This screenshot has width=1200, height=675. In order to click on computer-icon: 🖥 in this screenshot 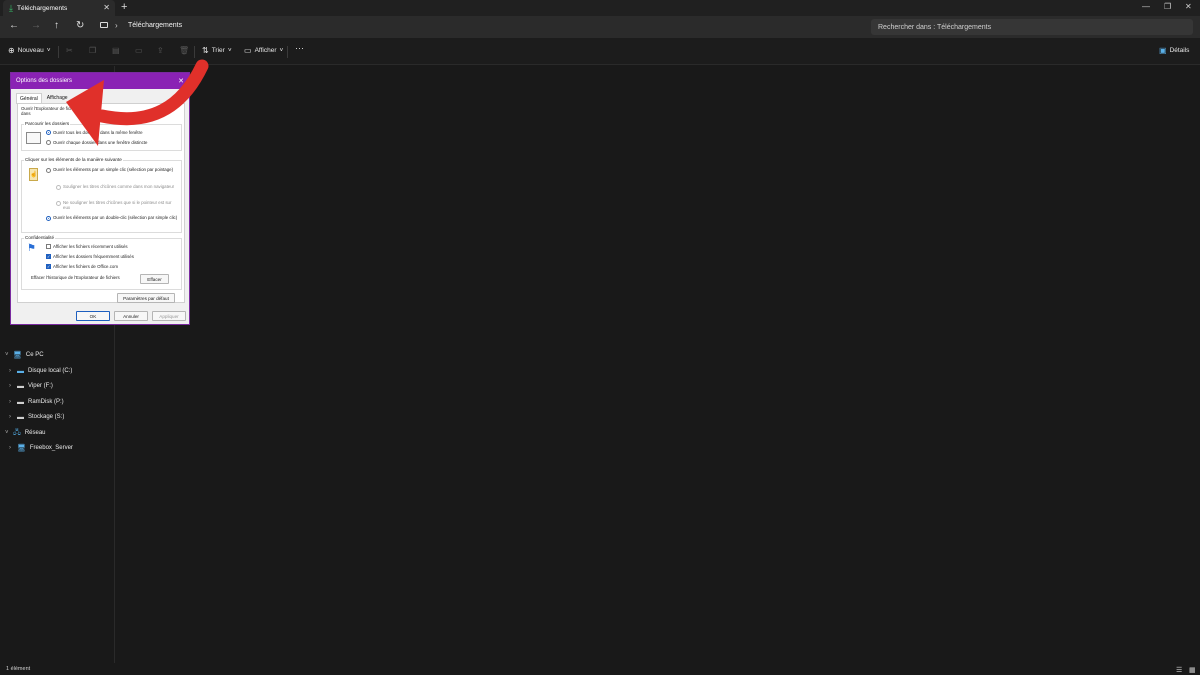, I will do `click(17, 355)`.